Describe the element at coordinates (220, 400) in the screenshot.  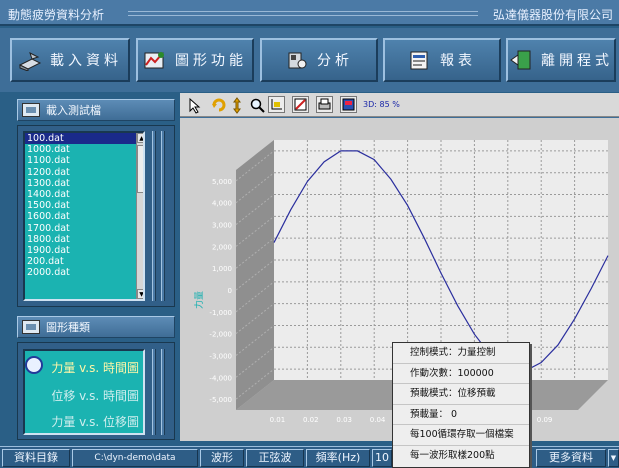
I see `y-tick-label: -5,000` at that location.